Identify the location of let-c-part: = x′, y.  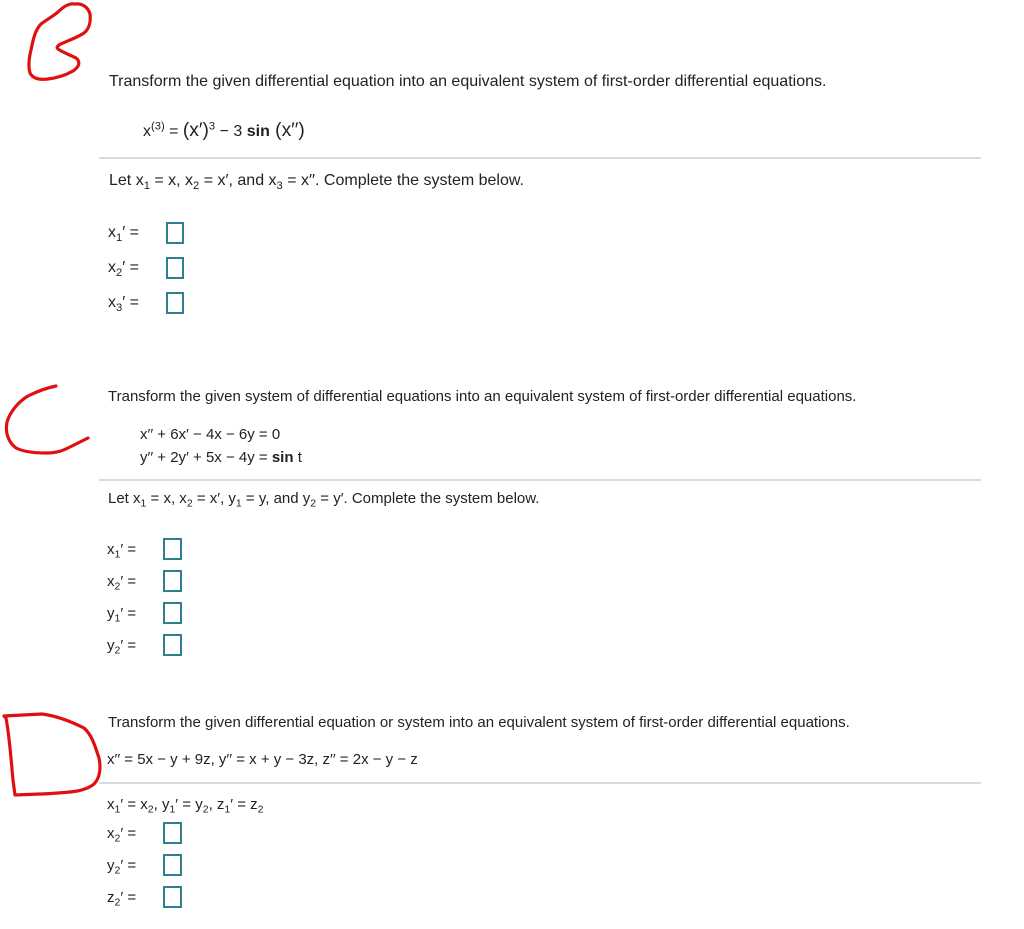
(214, 498).